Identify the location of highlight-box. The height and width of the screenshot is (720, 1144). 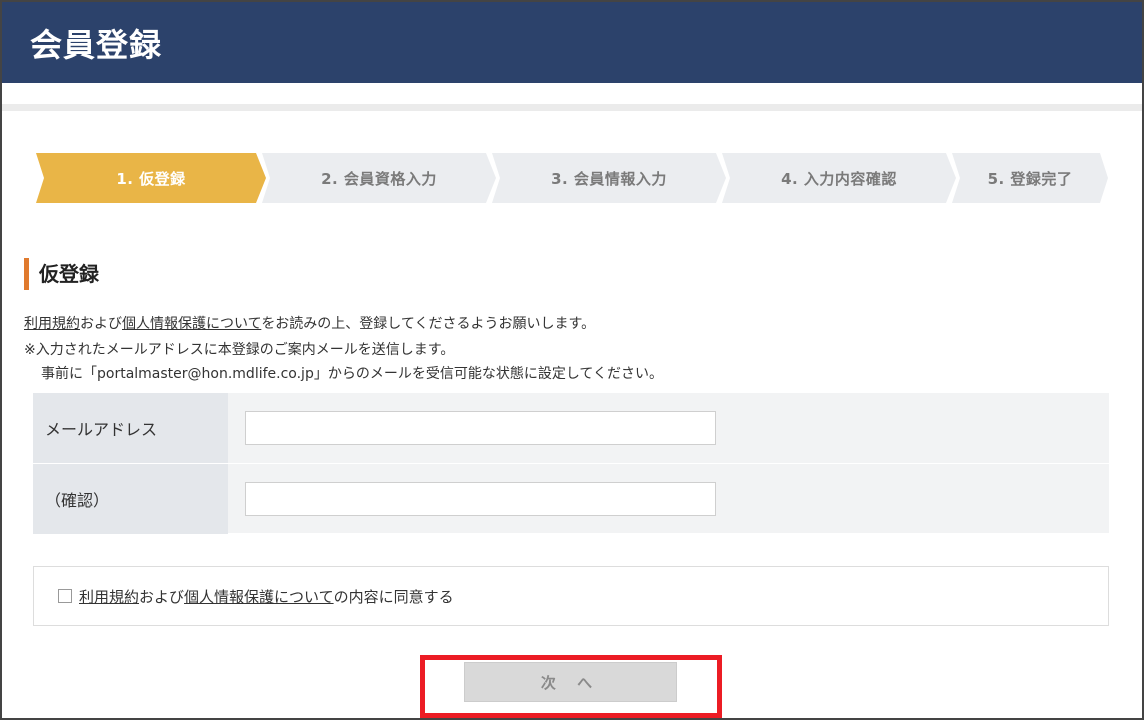
(571, 686).